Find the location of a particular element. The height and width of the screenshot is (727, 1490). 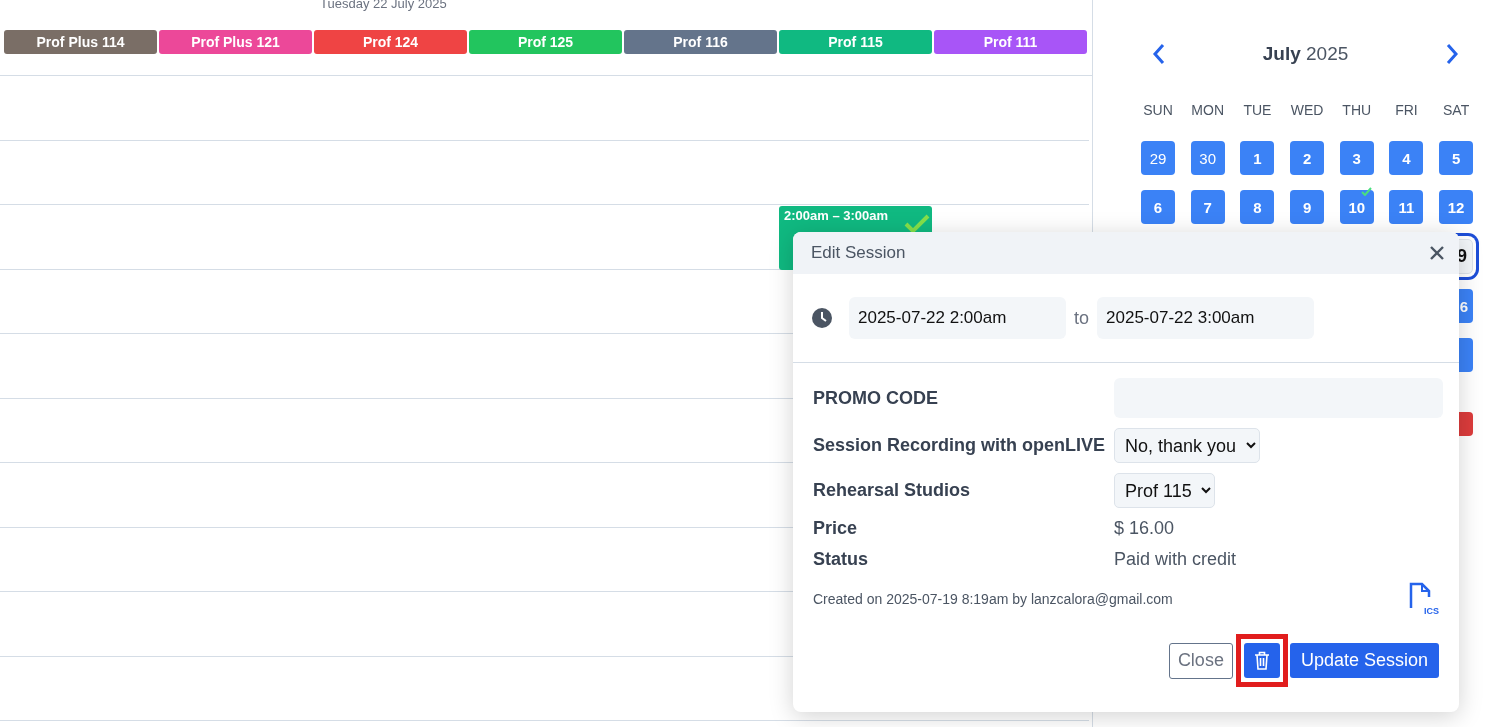

field-label: Session Recording with openLIVE is located at coordinates (960, 445).